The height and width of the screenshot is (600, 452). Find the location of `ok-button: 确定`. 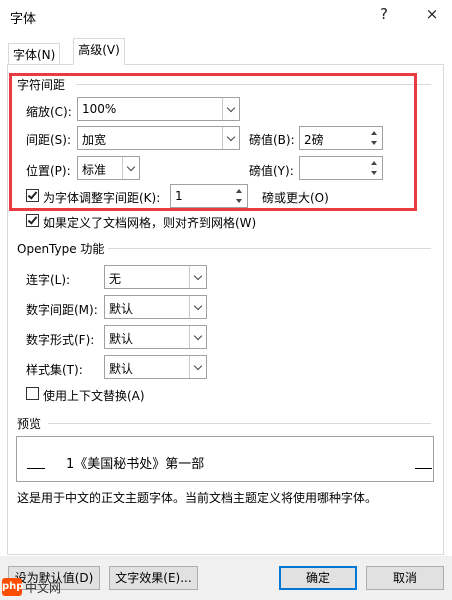

ok-button: 确定 is located at coordinates (318, 578).